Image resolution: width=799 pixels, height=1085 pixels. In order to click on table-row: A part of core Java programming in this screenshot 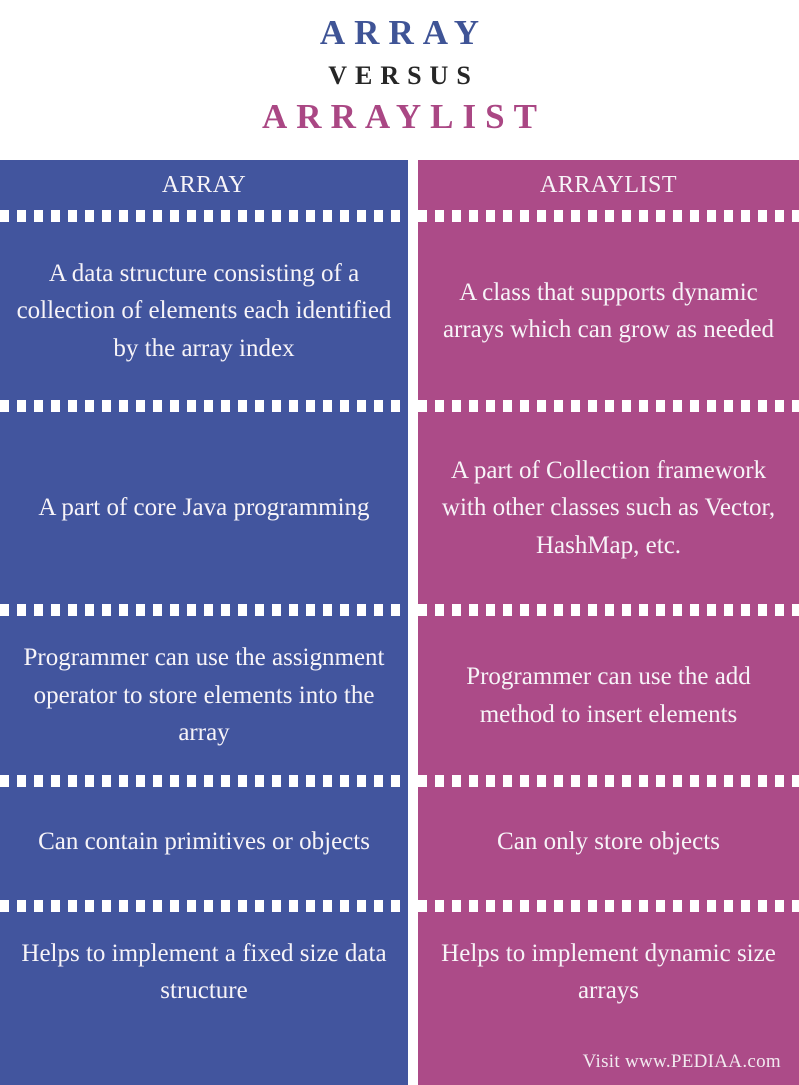, I will do `click(204, 508)`.